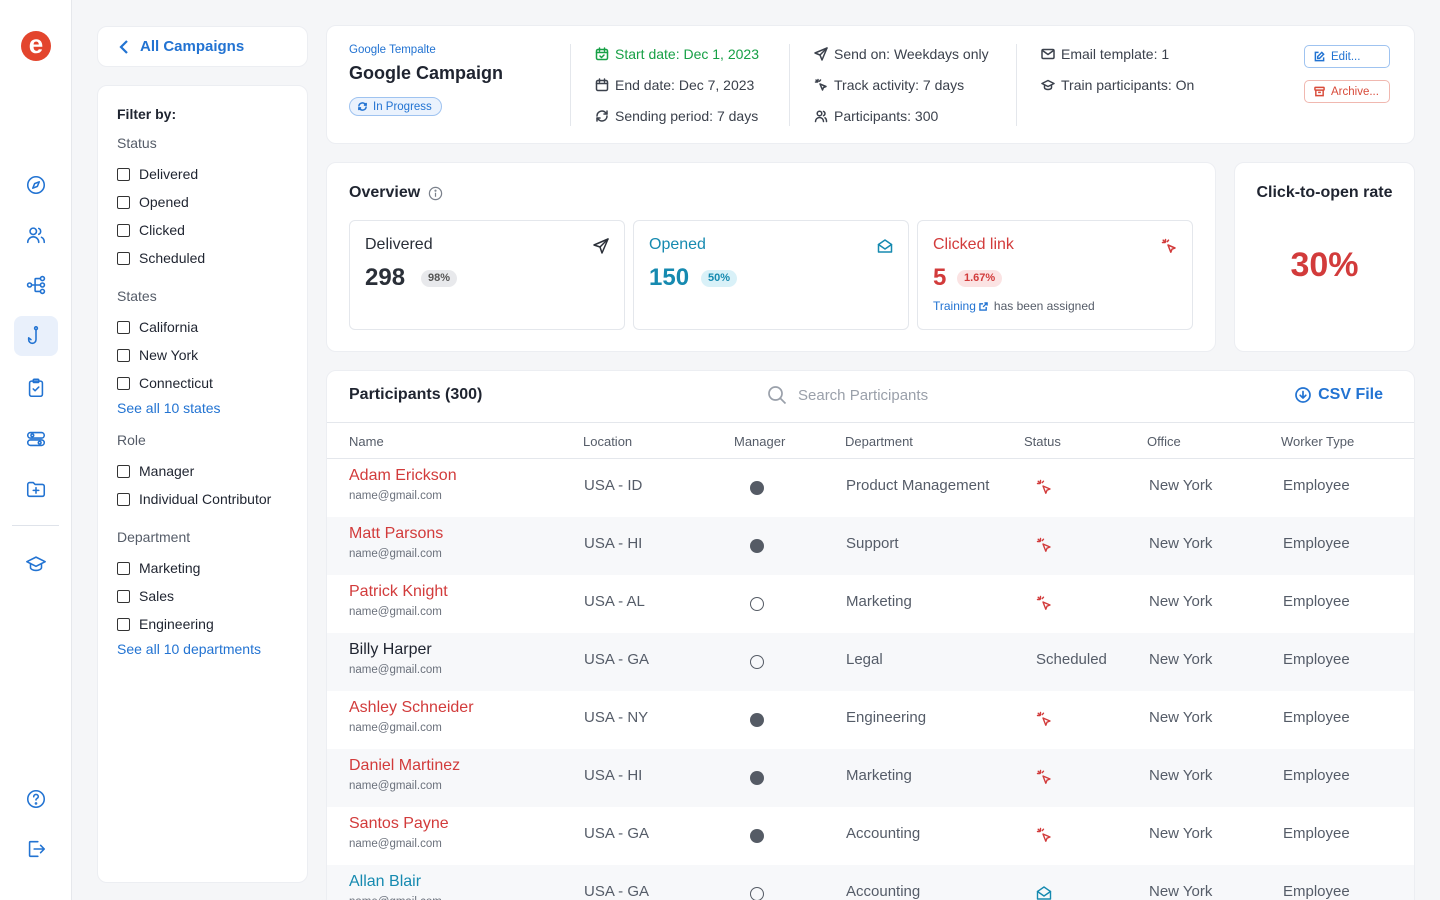  What do you see at coordinates (876, 116) in the screenshot?
I see `participants-count: Participants: 300` at bounding box center [876, 116].